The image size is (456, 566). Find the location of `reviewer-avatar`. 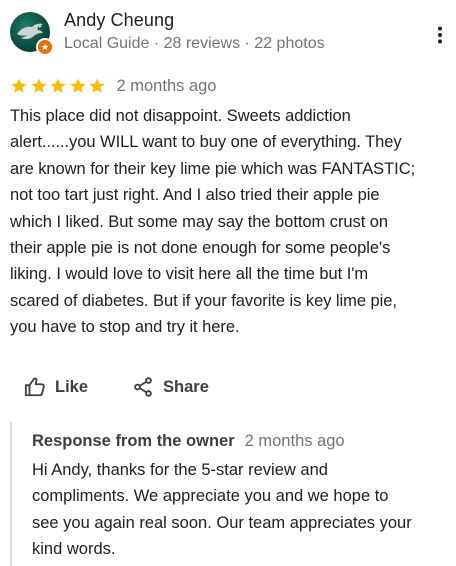

reviewer-avatar is located at coordinates (32, 34).